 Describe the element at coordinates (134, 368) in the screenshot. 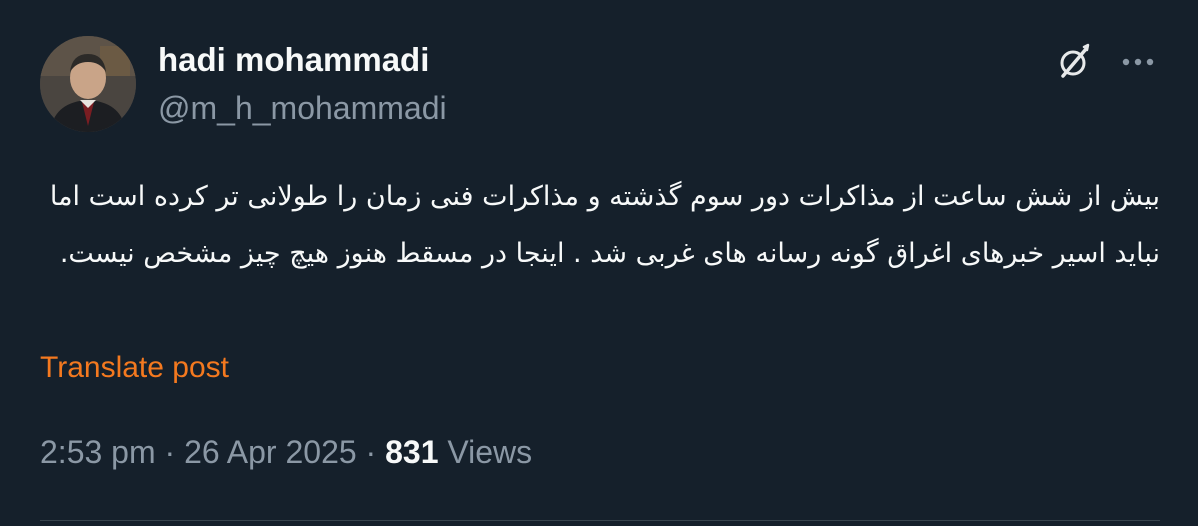

I see `translate-post-link: Translate post` at that location.